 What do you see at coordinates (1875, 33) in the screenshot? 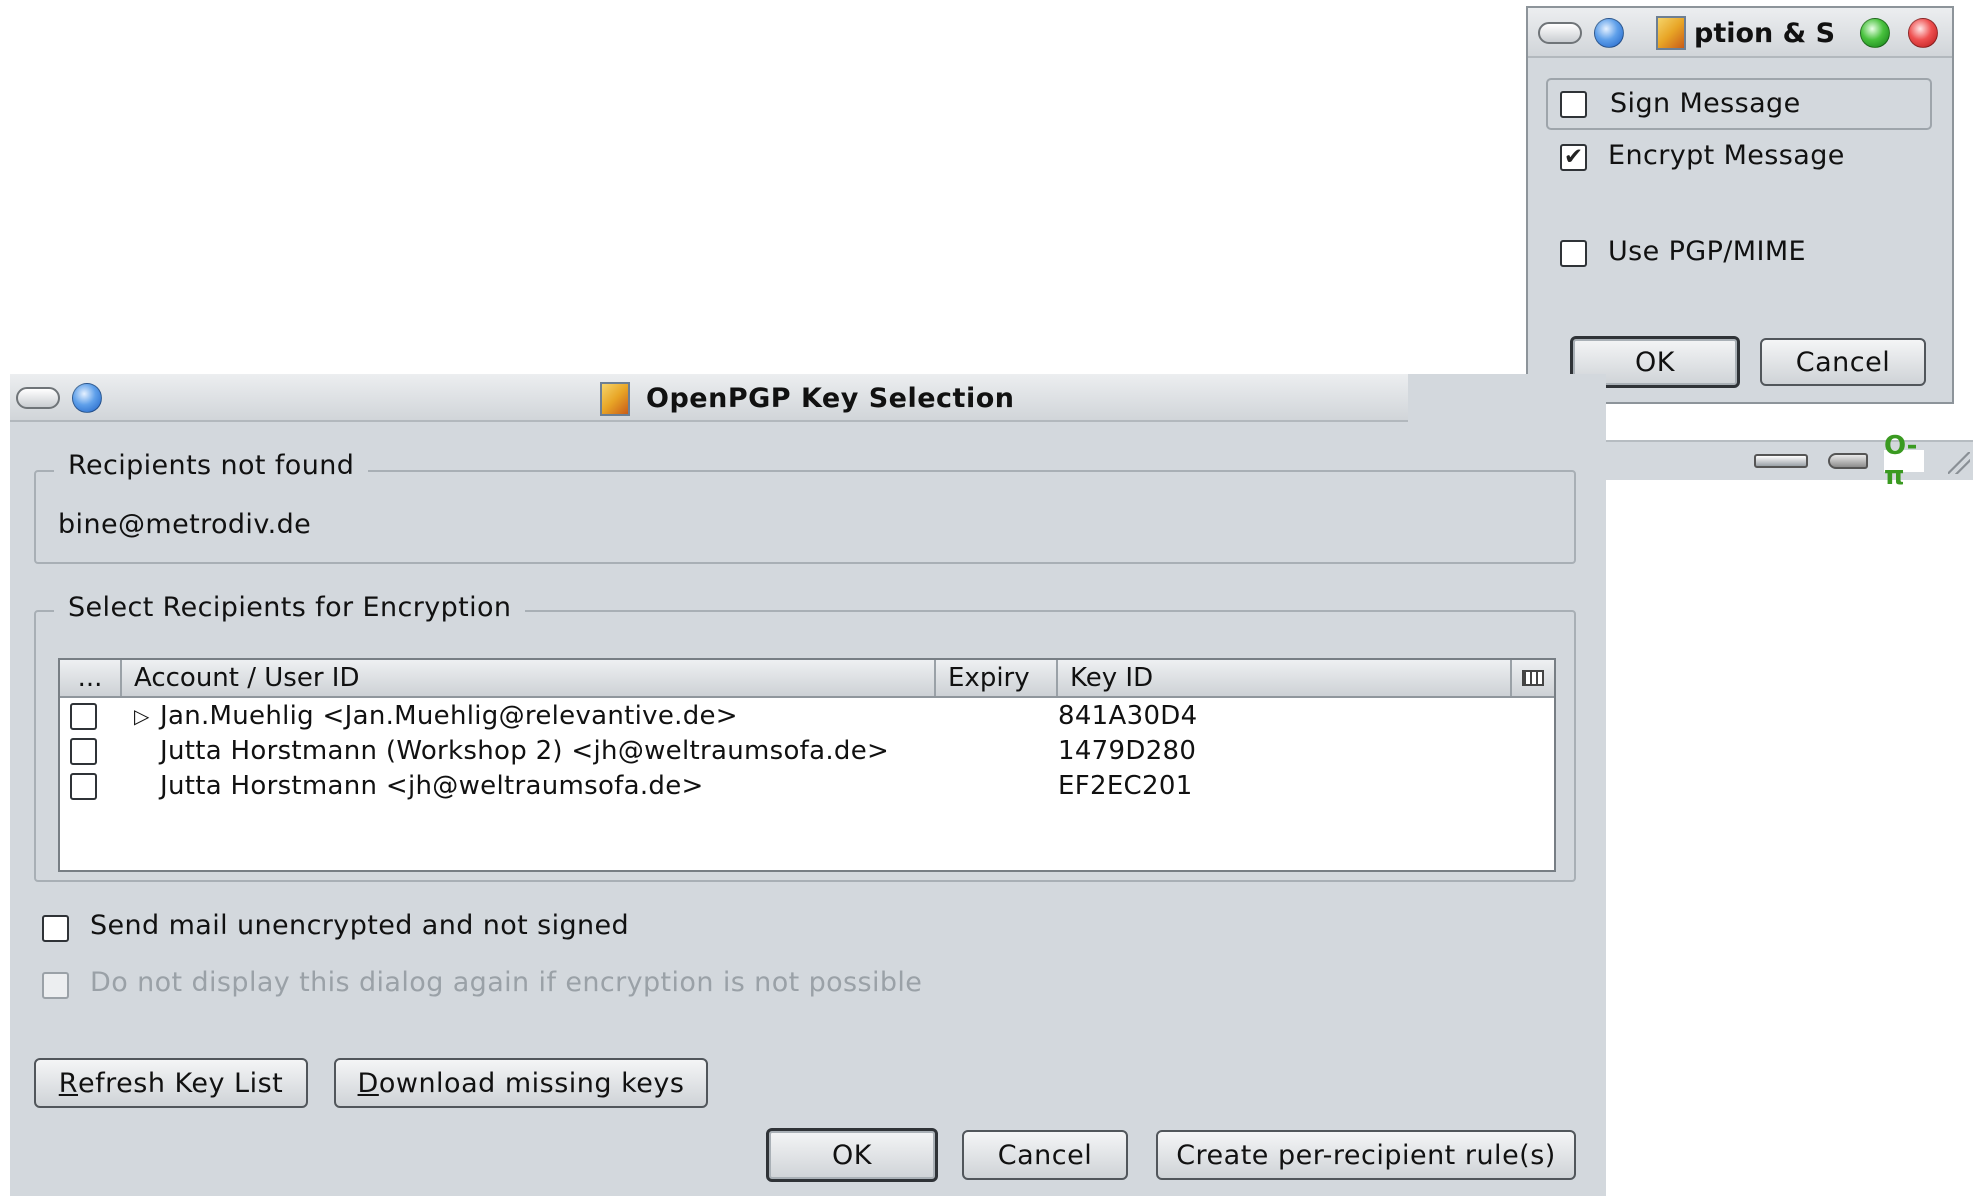
I see `maximize-button` at bounding box center [1875, 33].